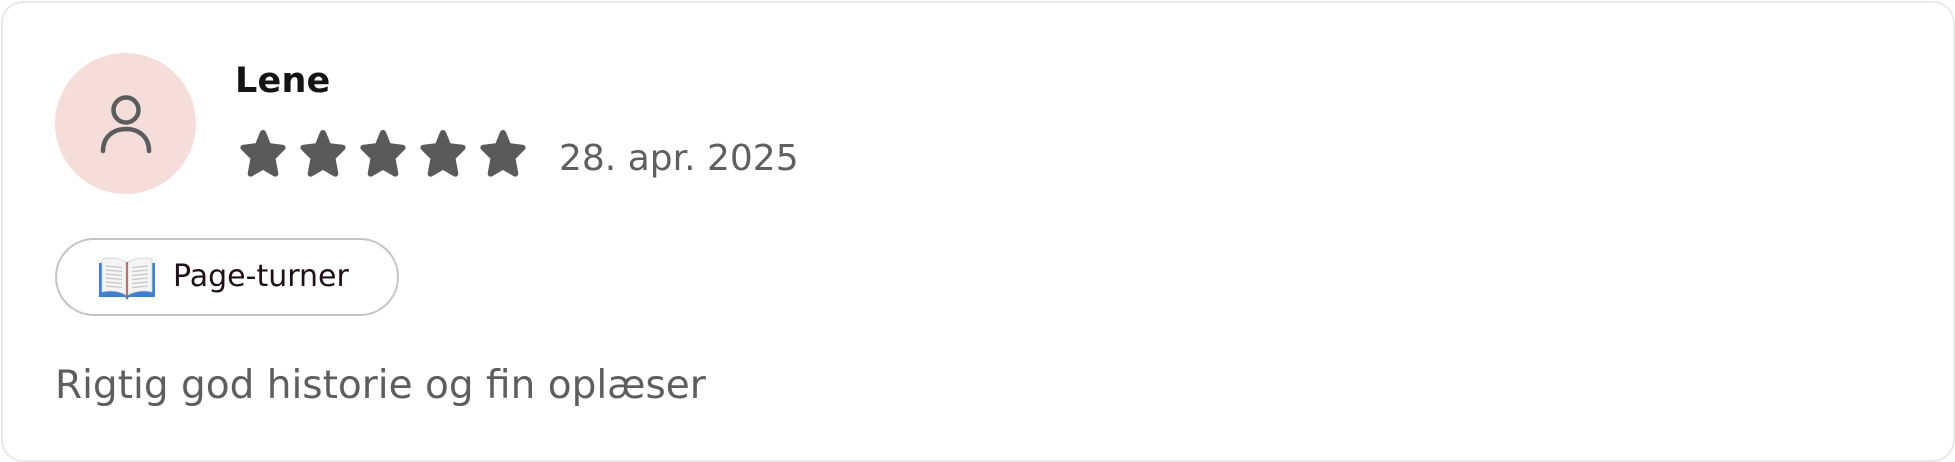 This screenshot has height=462, width=1955. What do you see at coordinates (679, 158) in the screenshot?
I see `review-date: 28. apr. 2025` at bounding box center [679, 158].